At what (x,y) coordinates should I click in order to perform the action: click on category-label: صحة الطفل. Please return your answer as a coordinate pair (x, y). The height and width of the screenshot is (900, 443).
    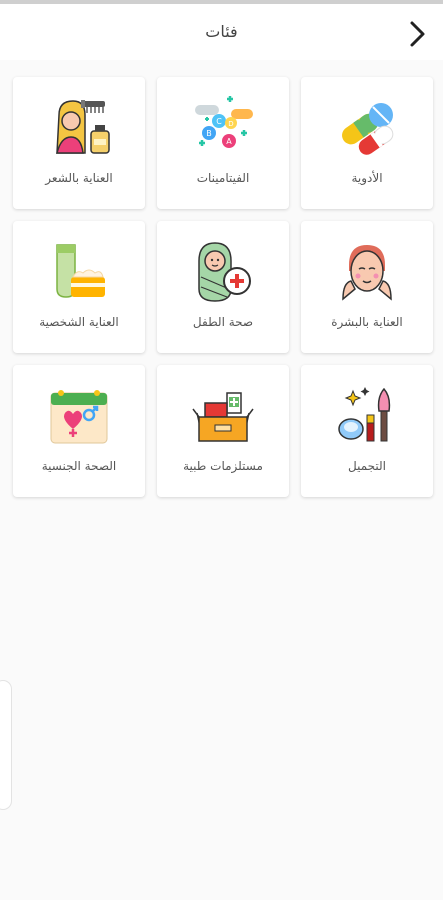
    Looking at the image, I should click on (223, 322).